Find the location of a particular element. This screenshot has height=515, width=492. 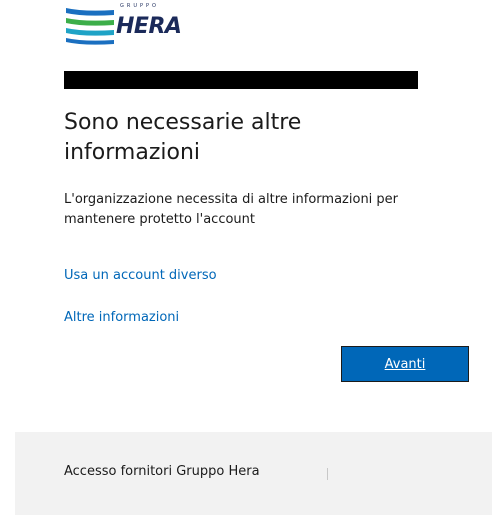

hera-logo: GRUPPO HERA is located at coordinates (124, 24).